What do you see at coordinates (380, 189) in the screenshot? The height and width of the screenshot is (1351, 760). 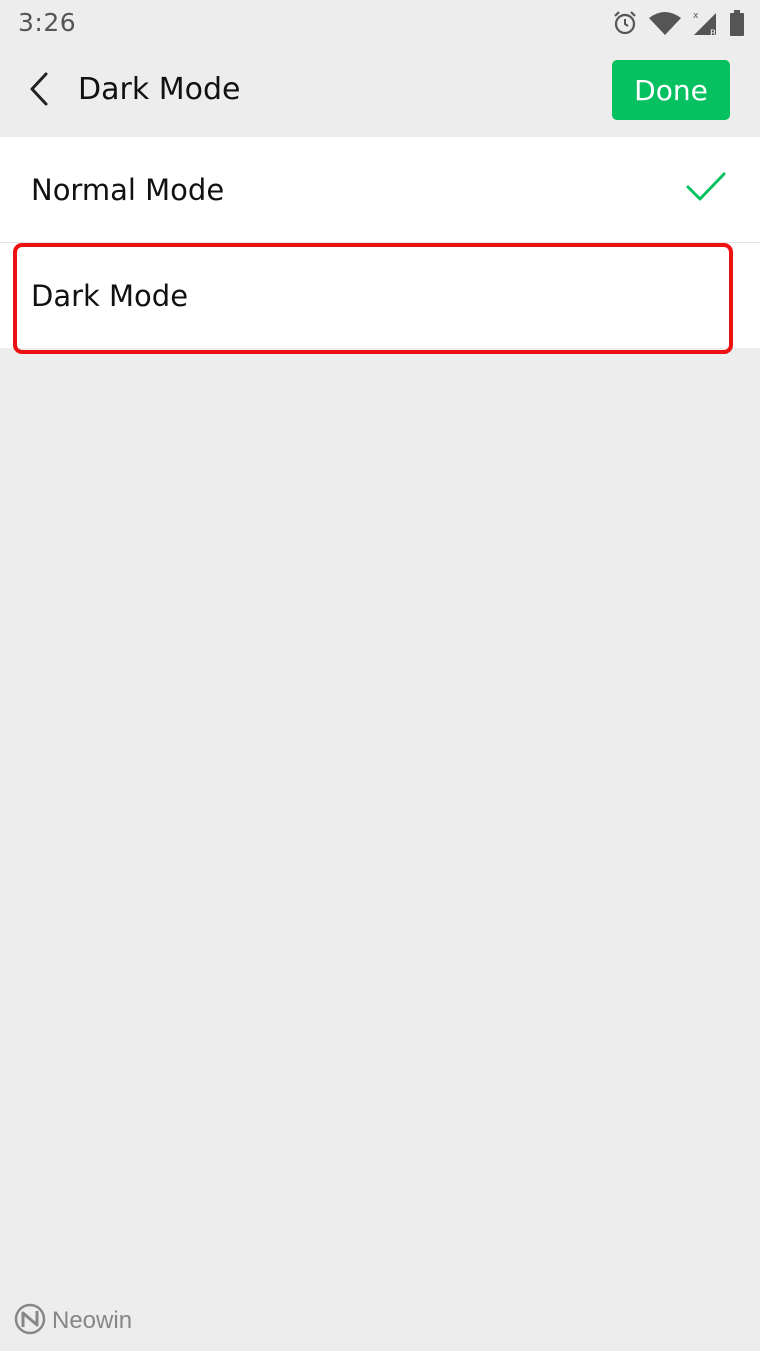 I see `option-normal-mode: Normal Mode` at bounding box center [380, 189].